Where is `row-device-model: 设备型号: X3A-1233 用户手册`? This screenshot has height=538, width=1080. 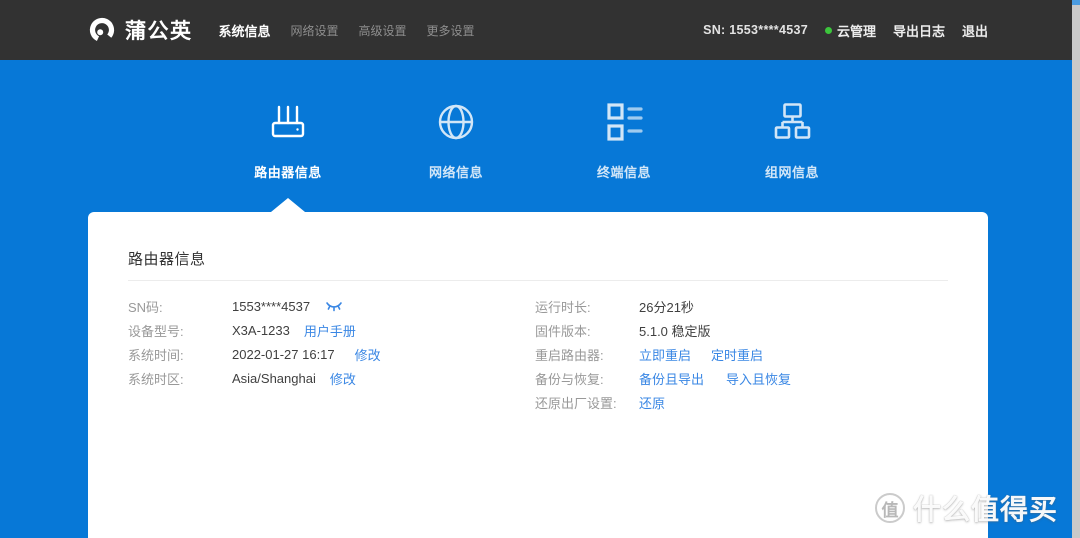 row-device-model: 设备型号: X3A-1233 用户手册 is located at coordinates (331, 330).